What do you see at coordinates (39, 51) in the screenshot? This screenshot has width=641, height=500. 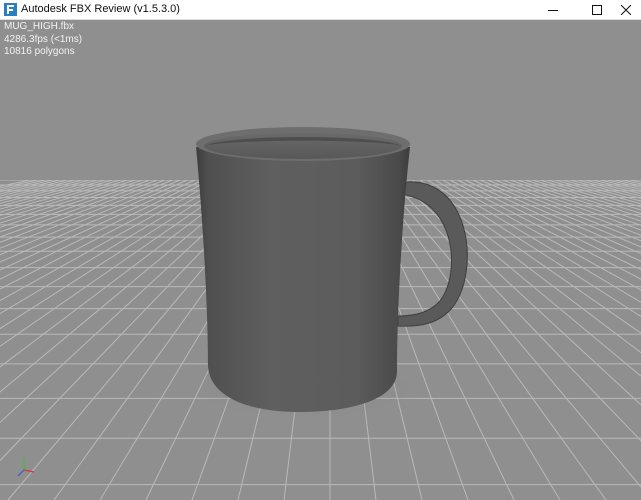 I see `hud-polygon-count: 10816 polygons` at bounding box center [39, 51].